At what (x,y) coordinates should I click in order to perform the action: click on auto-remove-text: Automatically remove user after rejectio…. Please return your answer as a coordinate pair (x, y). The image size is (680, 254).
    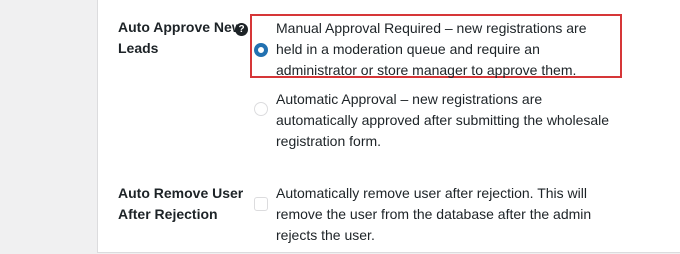
    Looking at the image, I should click on (434, 214).